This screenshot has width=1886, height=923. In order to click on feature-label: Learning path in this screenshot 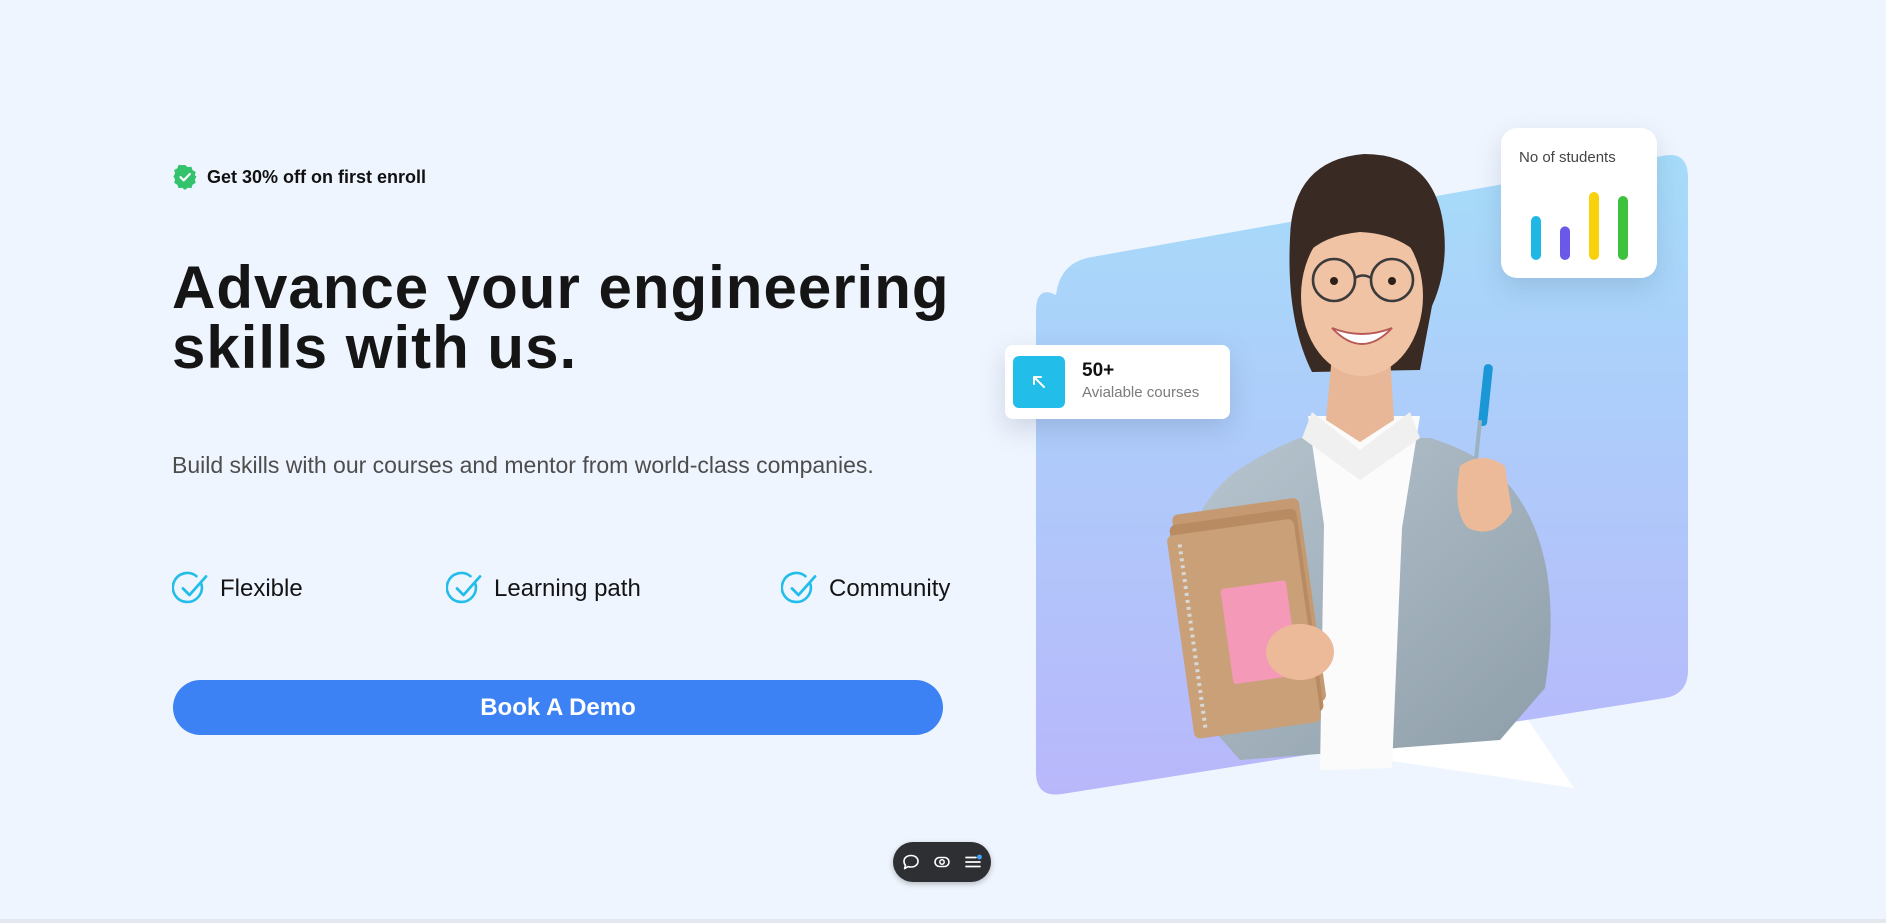, I will do `click(567, 588)`.